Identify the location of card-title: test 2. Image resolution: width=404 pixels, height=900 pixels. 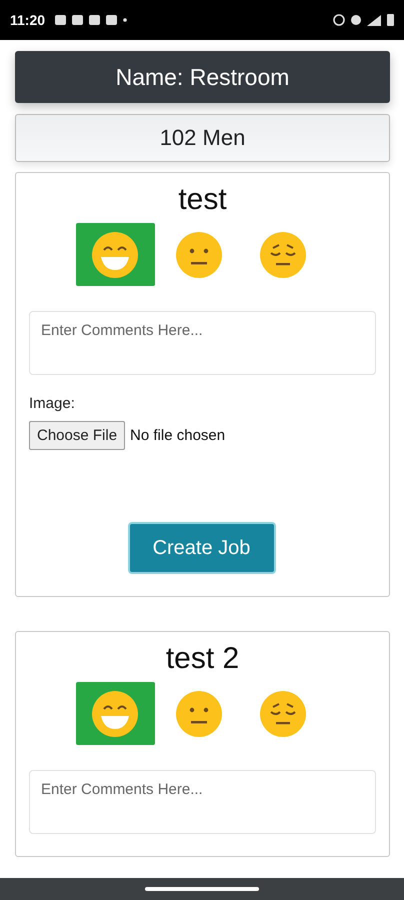
(203, 659).